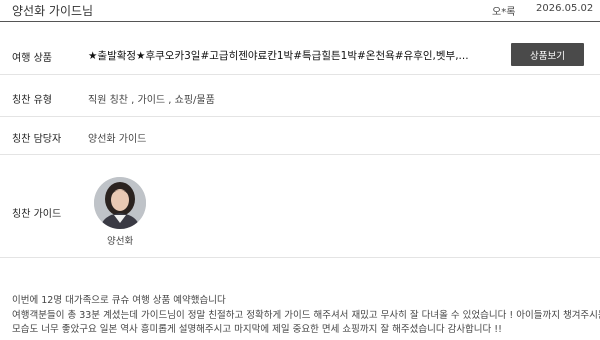  I want to click on guide-photo-icon, so click(120, 203).